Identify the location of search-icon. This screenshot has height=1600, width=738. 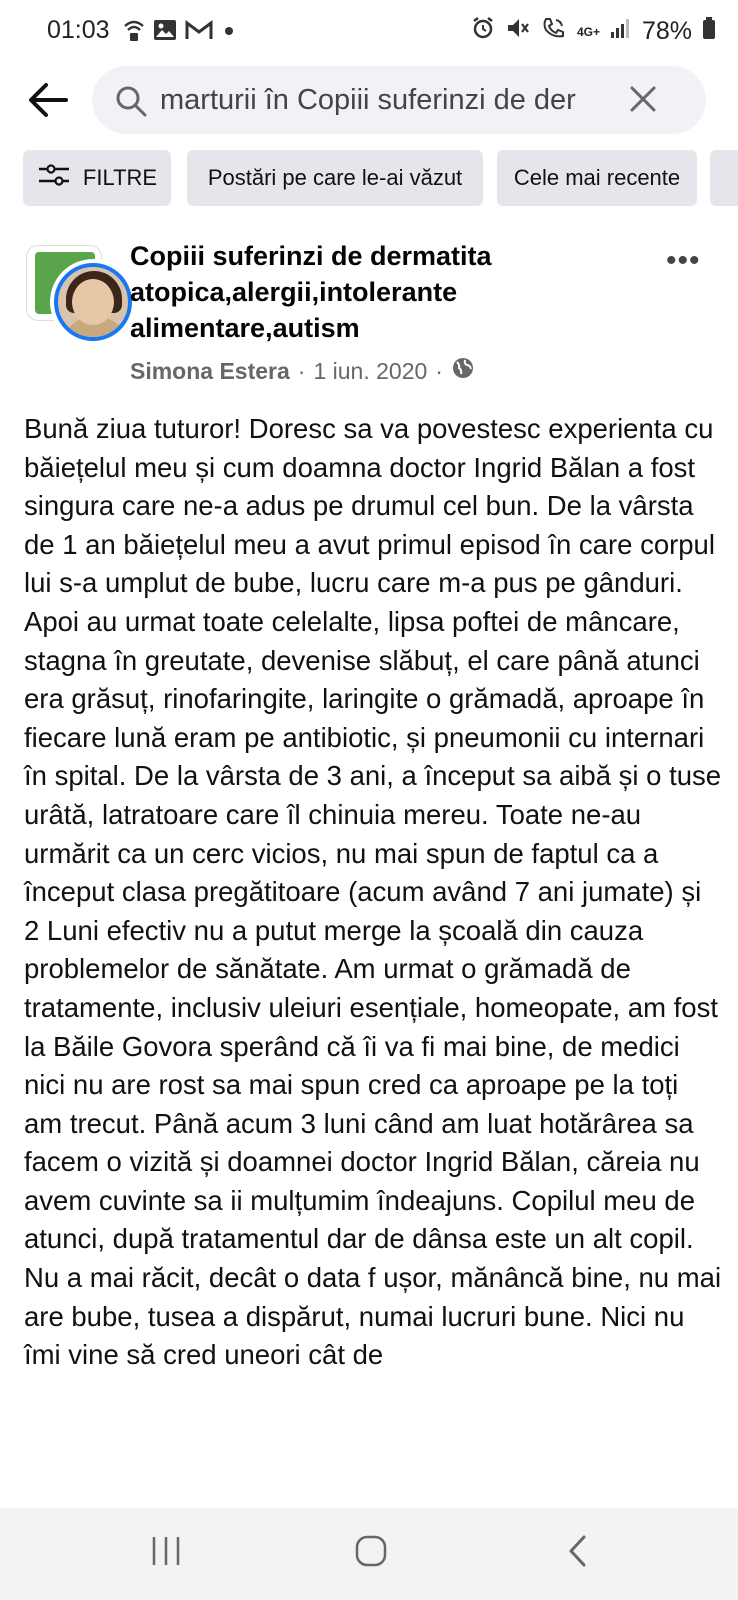
(131, 103).